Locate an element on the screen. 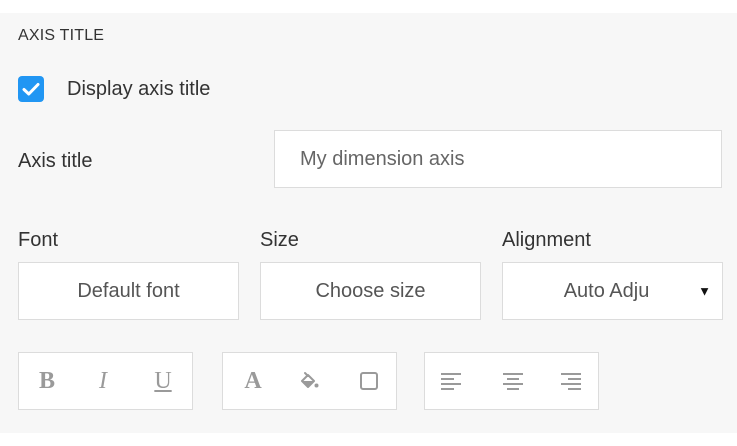 The width and height of the screenshot is (737, 446). font-color-button: A is located at coordinates (253, 381).